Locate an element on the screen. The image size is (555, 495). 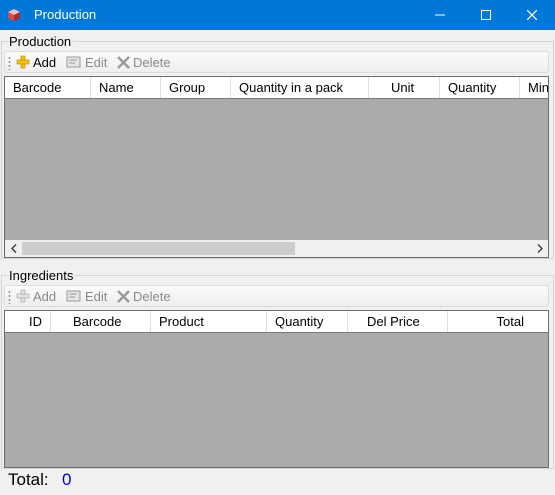
production-edit-button: Edit is located at coordinates (86, 62).